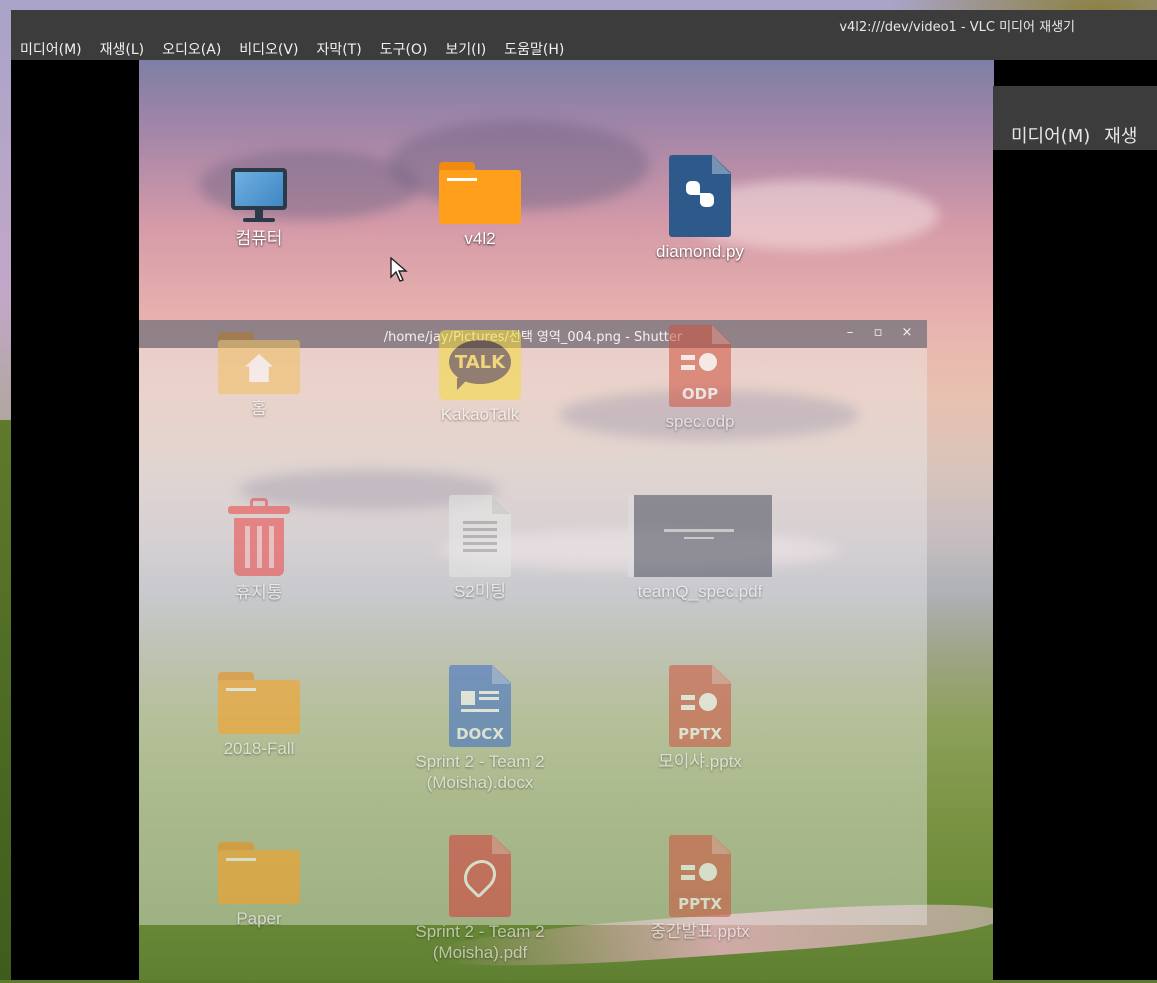  I want to click on desktop-icon-sprint-pdf: Sprint 2 - Team 2 (Moisha).pdf, so click(480, 899).